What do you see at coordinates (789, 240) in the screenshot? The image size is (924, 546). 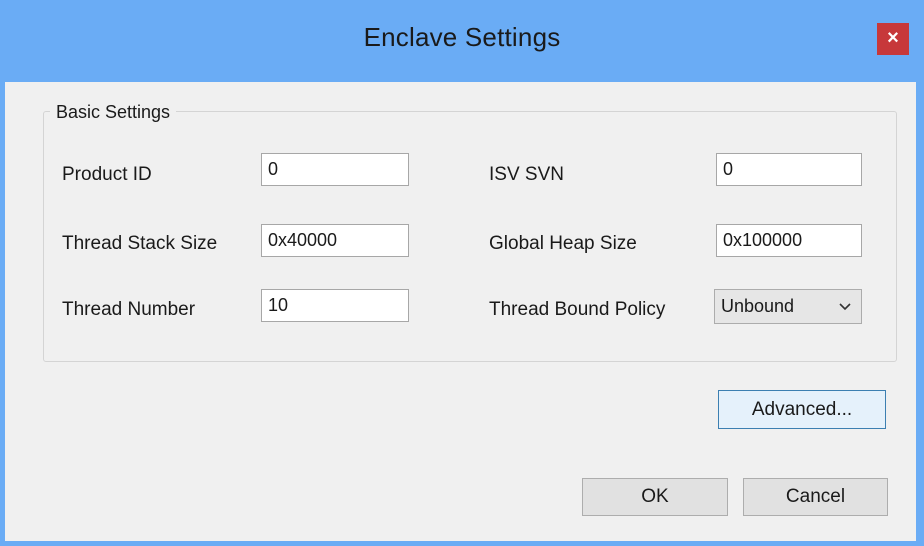 I see `global-heap-size-input: 0x100000` at bounding box center [789, 240].